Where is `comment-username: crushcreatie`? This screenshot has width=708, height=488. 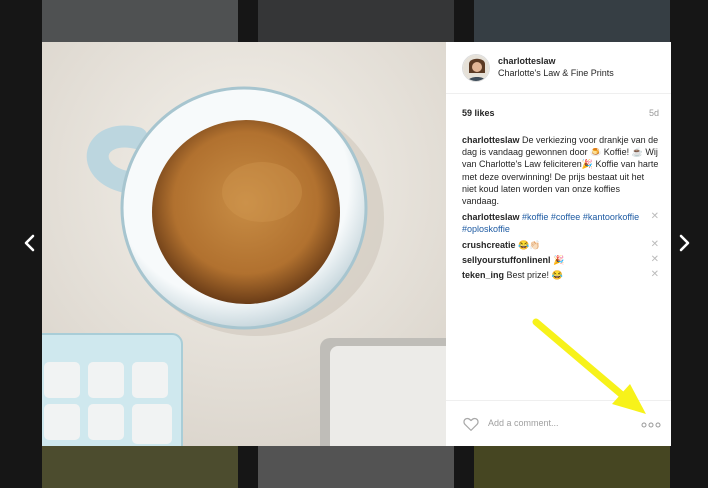
comment-username: crushcreatie is located at coordinates (489, 245).